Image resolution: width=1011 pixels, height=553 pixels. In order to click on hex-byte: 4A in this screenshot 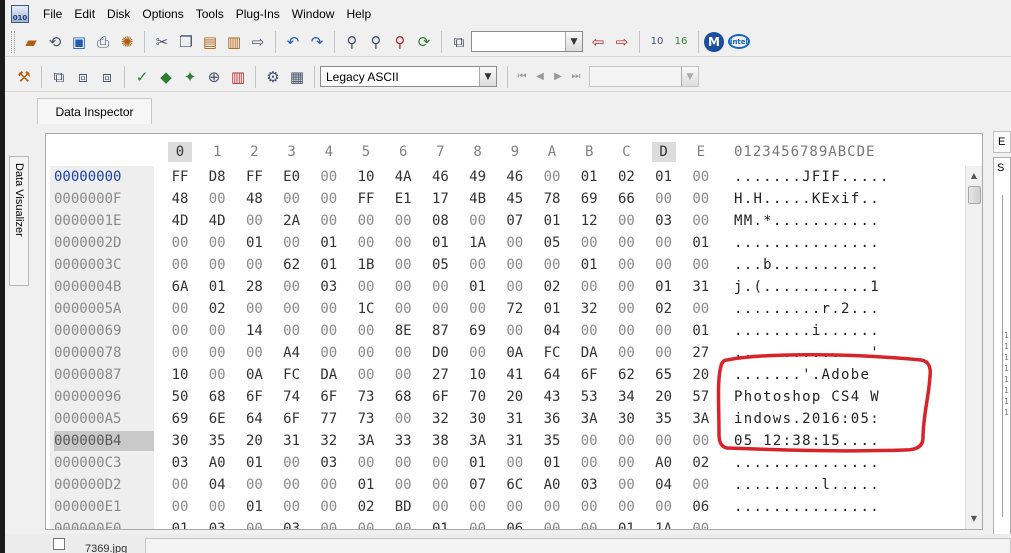, I will do `click(403, 177)`.